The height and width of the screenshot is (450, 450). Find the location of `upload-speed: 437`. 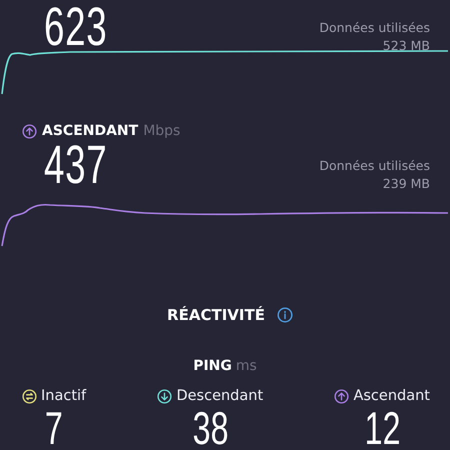

upload-speed: 437 is located at coordinates (76, 165).